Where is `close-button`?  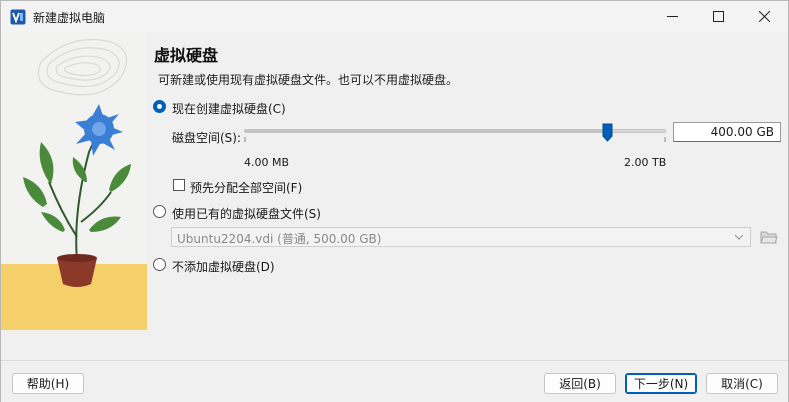 close-button is located at coordinates (764, 16).